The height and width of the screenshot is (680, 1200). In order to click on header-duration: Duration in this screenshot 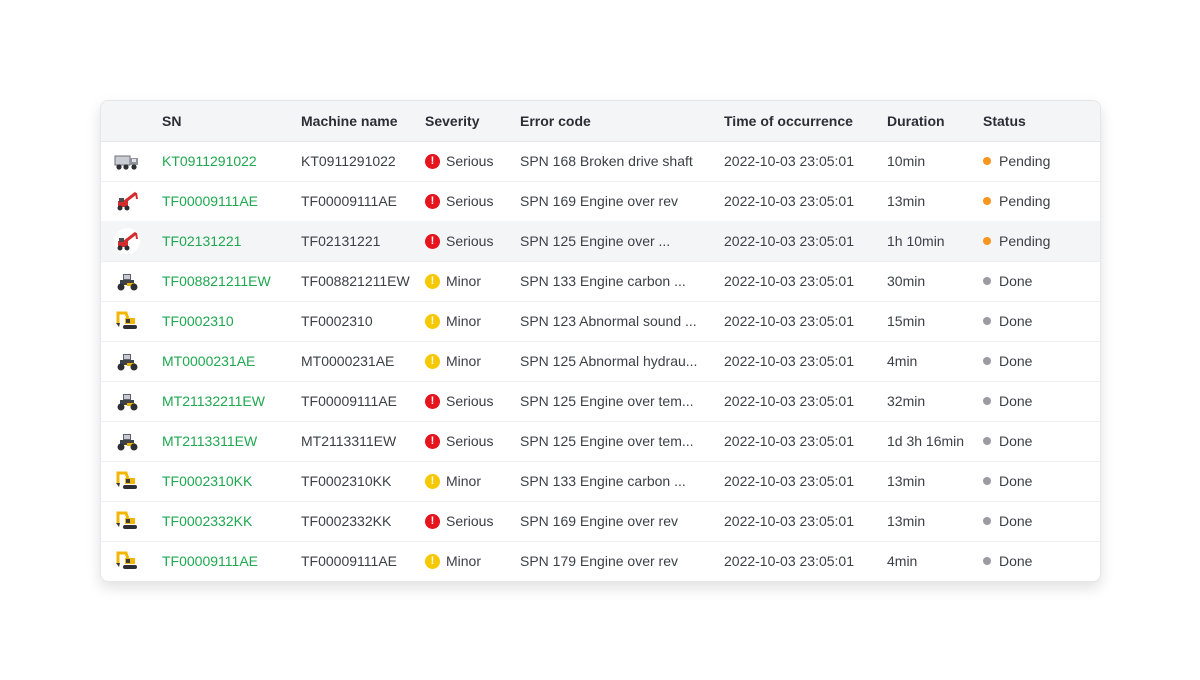, I will do `click(916, 121)`.